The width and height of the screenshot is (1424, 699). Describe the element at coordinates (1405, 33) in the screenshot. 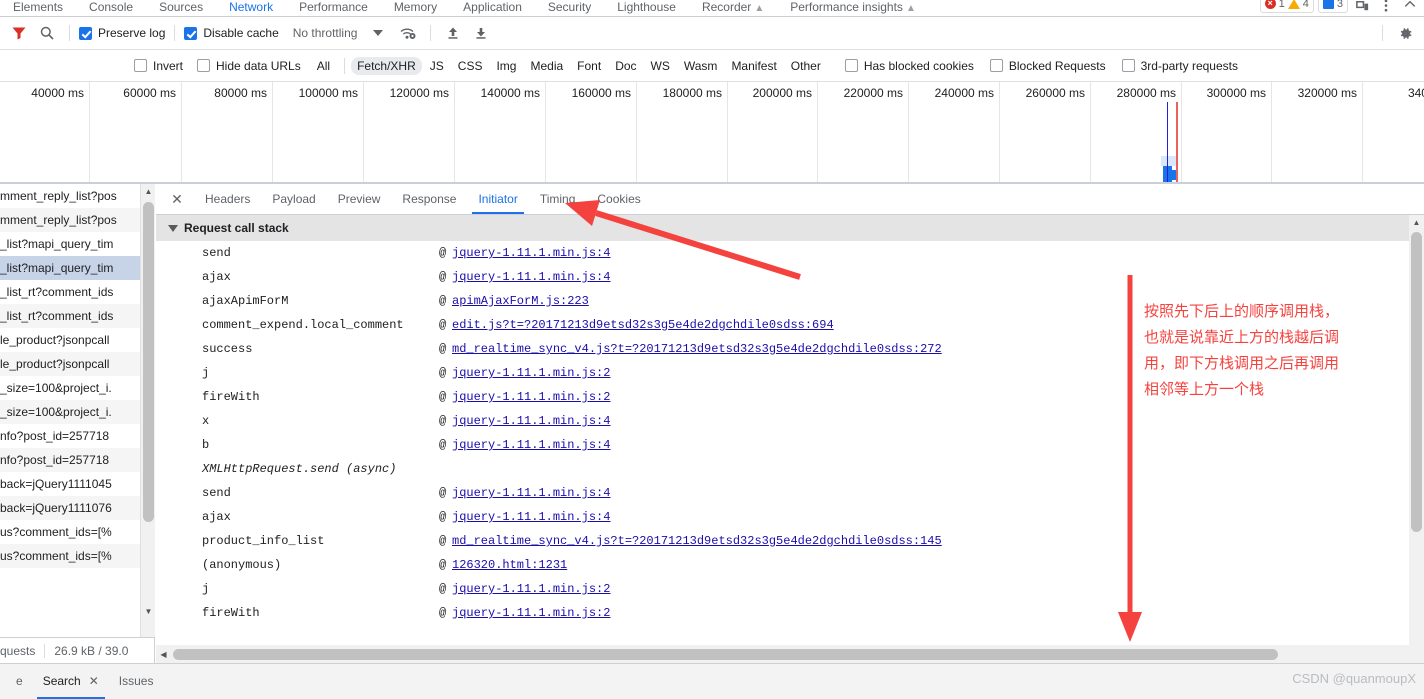

I see `gear-icon` at that location.